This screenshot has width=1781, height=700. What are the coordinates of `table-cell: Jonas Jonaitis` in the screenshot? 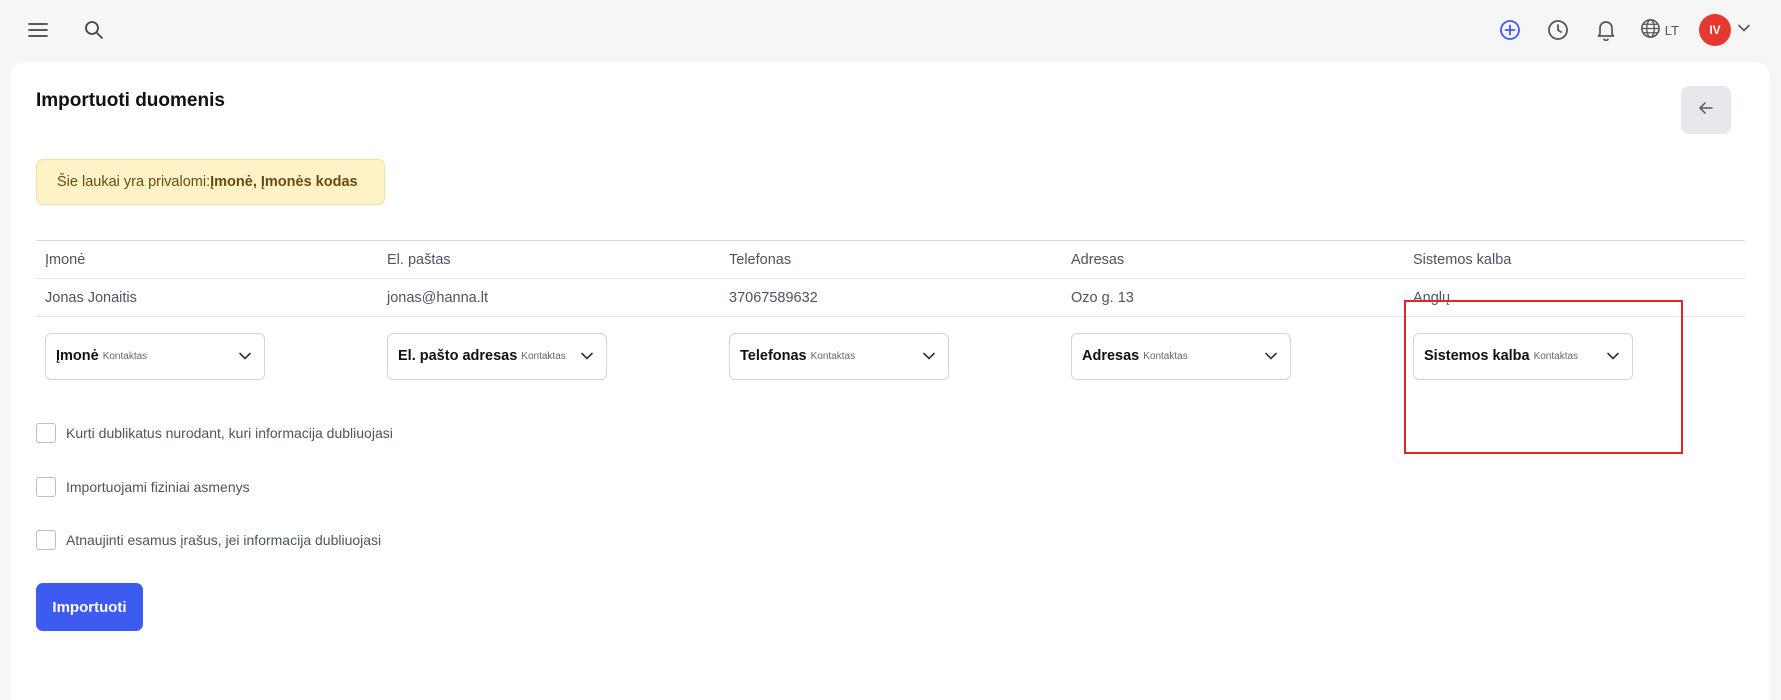 It's located at (91, 297).